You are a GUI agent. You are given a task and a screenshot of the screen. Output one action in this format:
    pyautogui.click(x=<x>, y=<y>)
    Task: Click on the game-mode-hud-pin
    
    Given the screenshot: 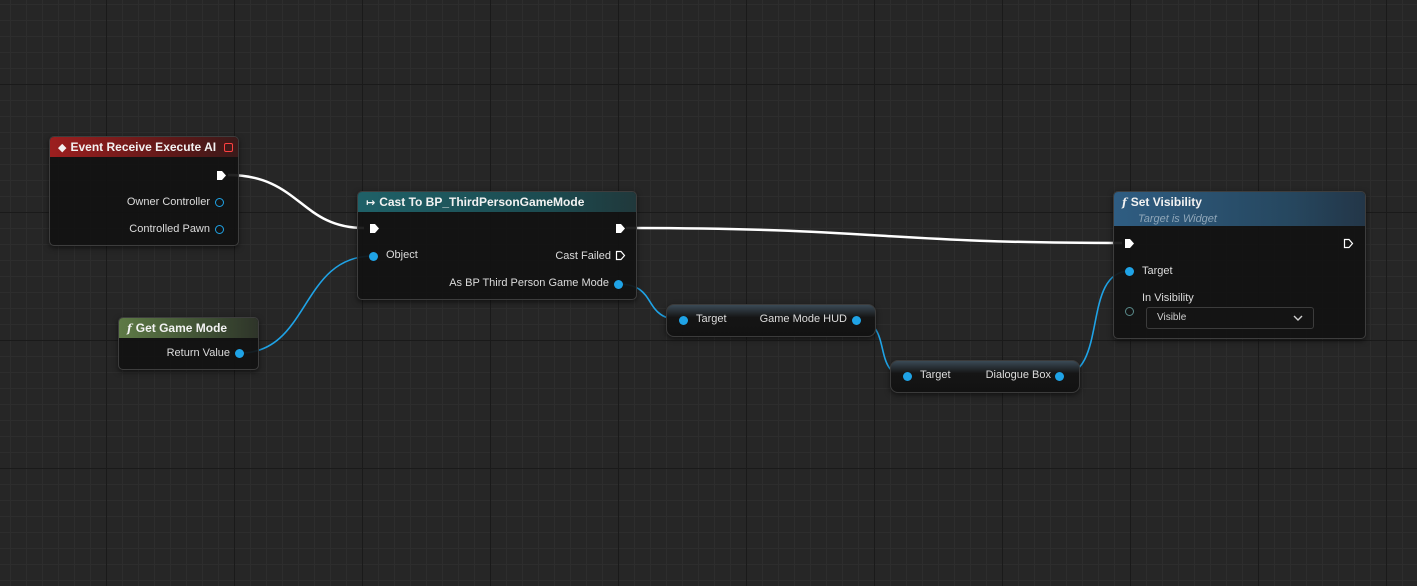 What is the action you would take?
    pyautogui.click(x=856, y=320)
    